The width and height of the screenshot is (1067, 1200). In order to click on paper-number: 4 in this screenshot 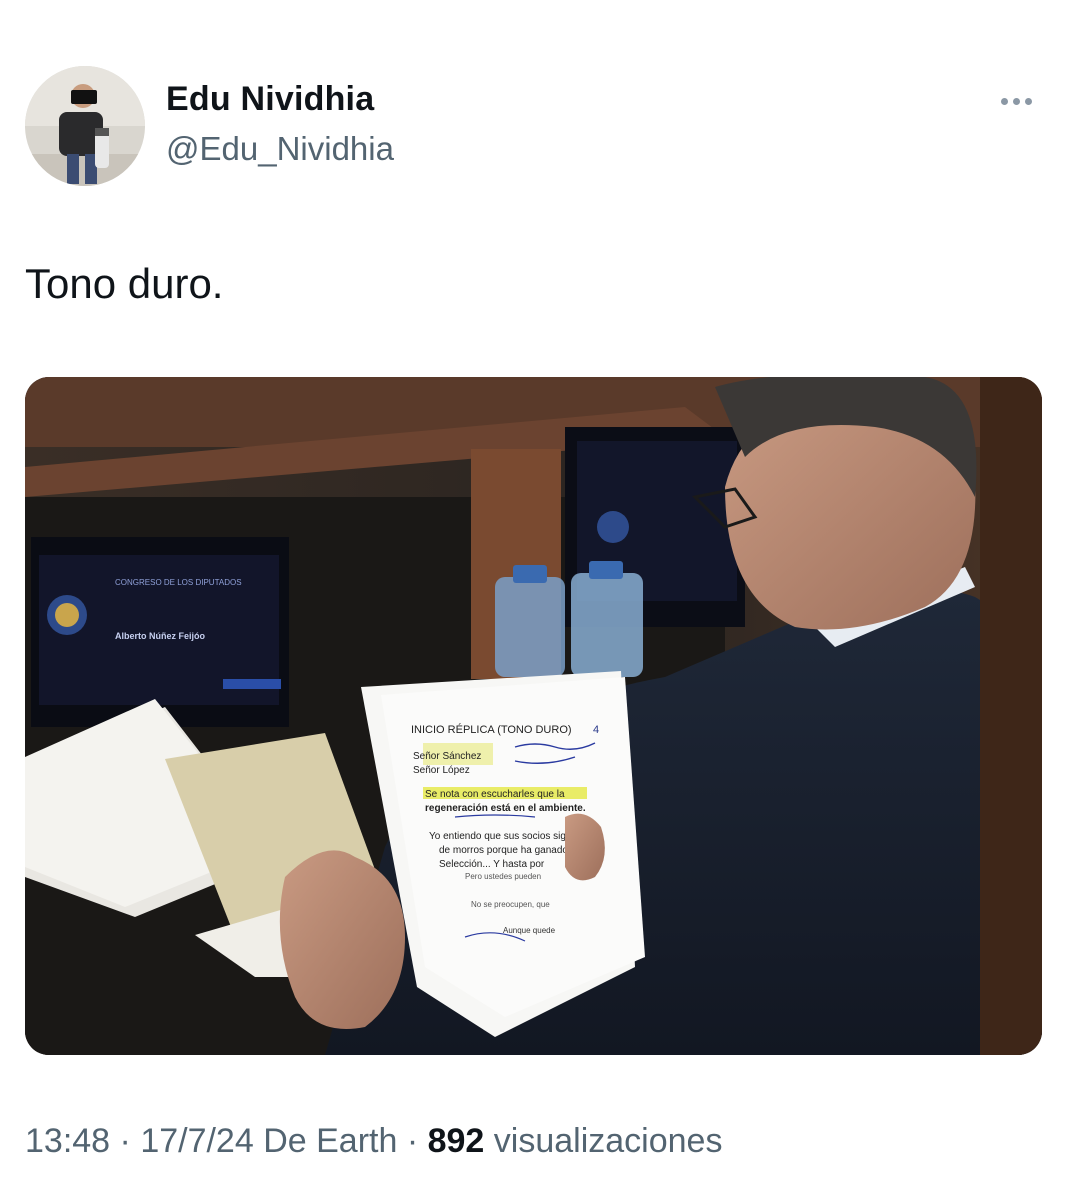, I will do `click(596, 730)`.